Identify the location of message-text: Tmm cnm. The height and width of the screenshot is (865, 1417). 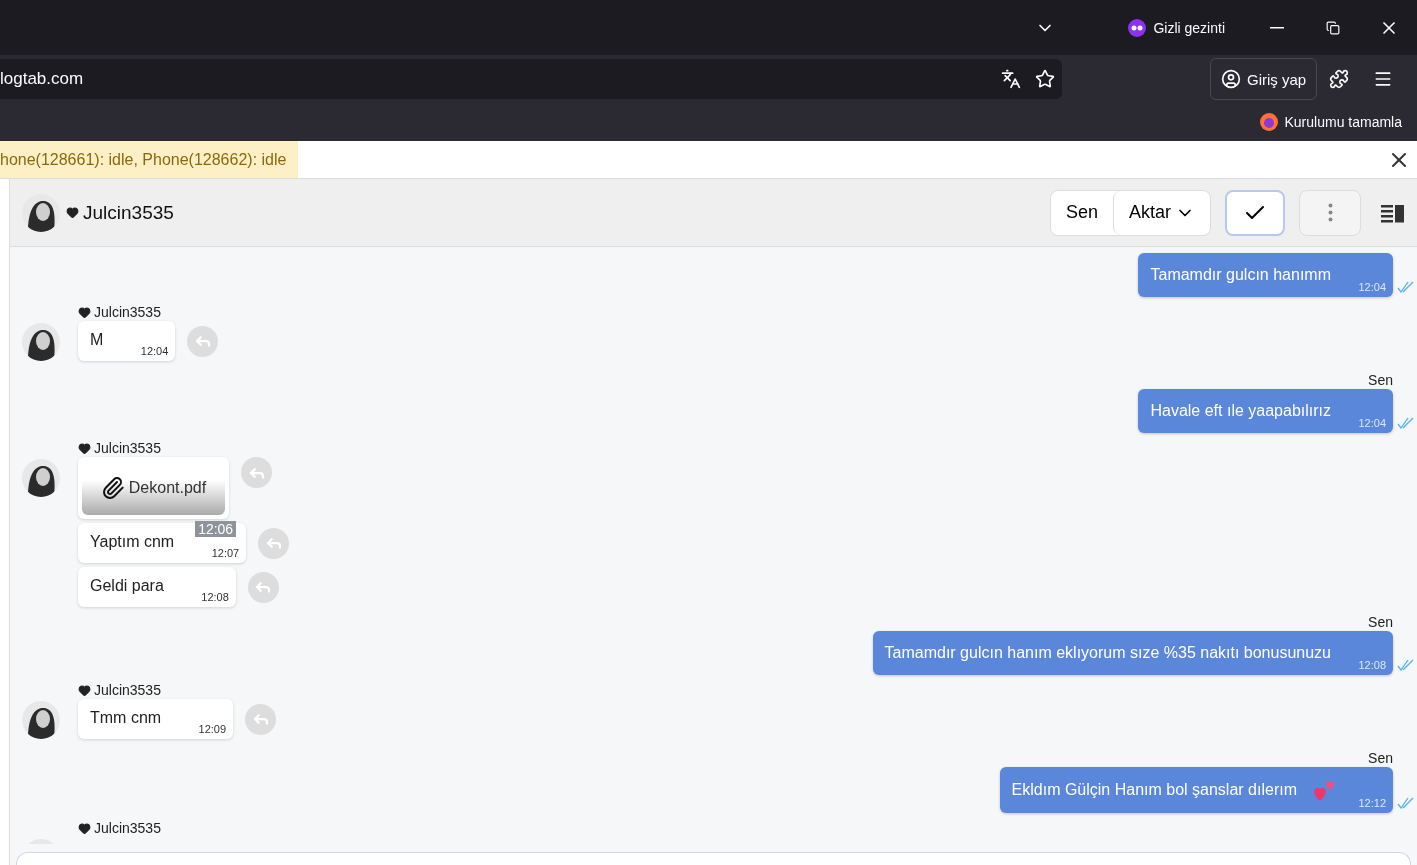
(126, 717).